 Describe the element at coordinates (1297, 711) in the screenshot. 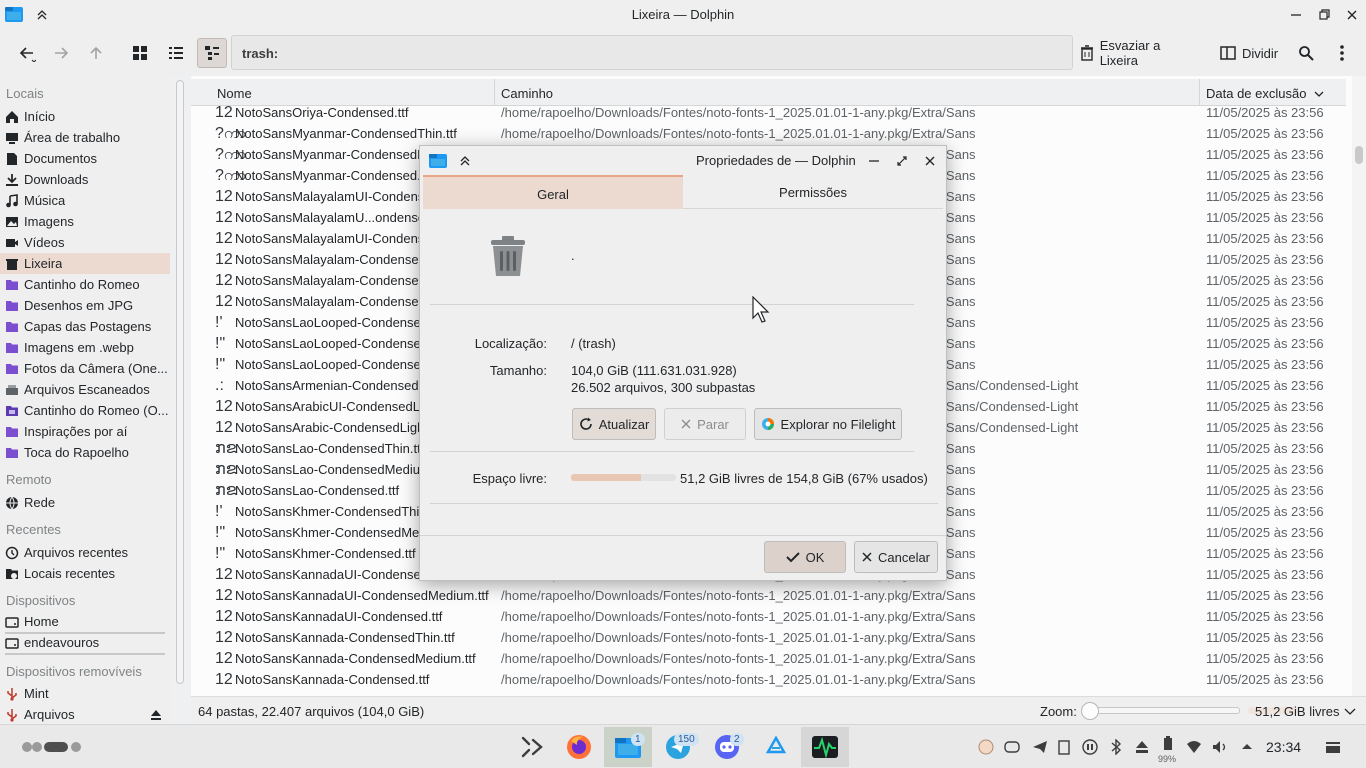

I see `free-space-text: 51,2 GiB livres` at that location.